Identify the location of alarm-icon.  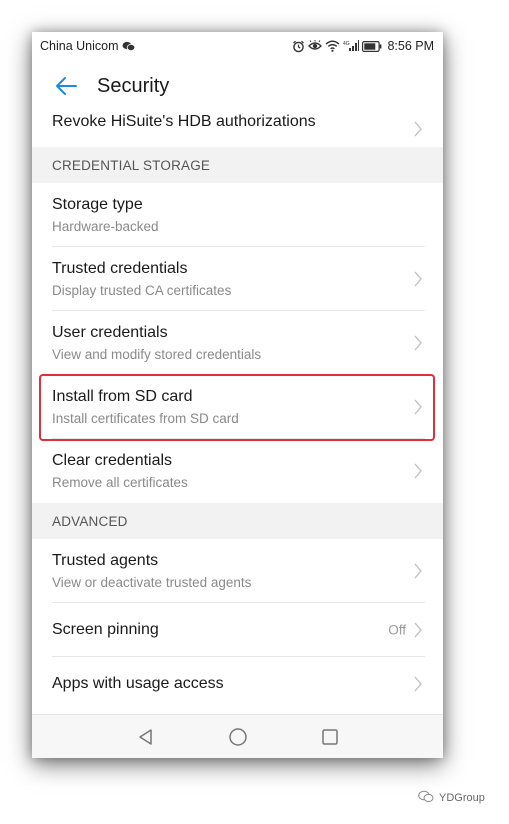
(298, 46).